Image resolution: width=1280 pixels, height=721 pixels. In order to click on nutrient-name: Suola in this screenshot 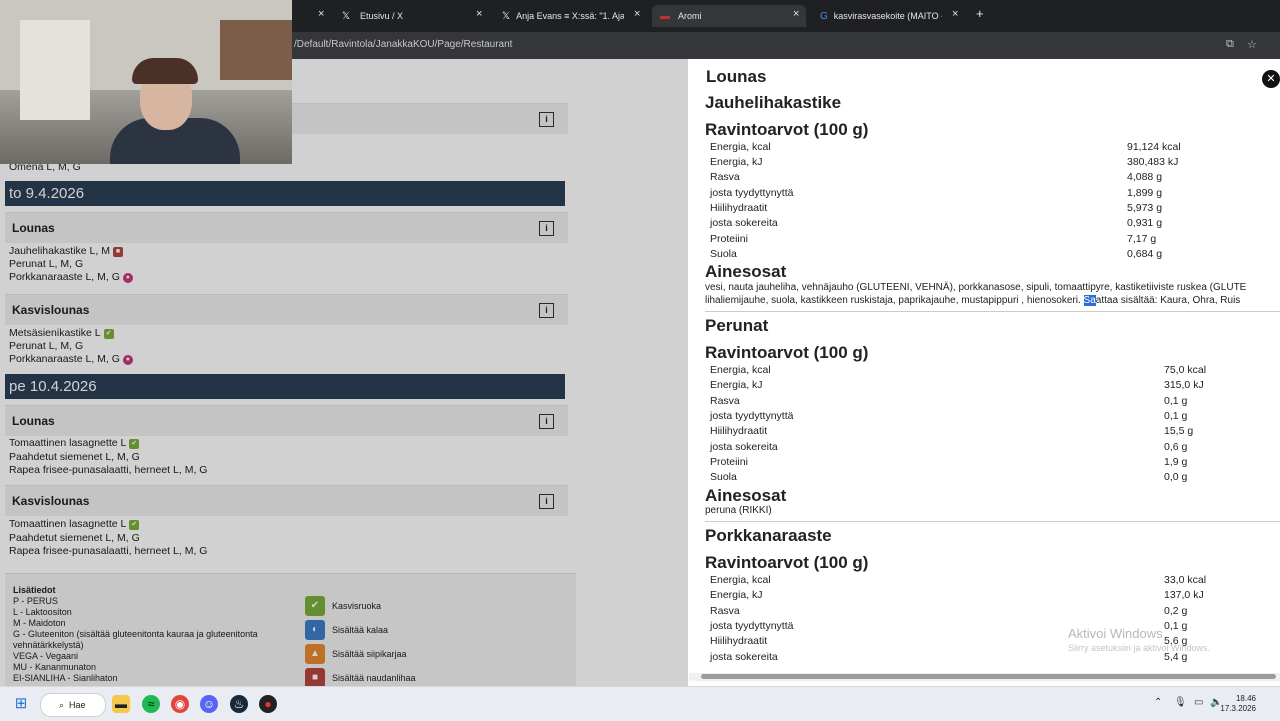, I will do `click(723, 254)`.